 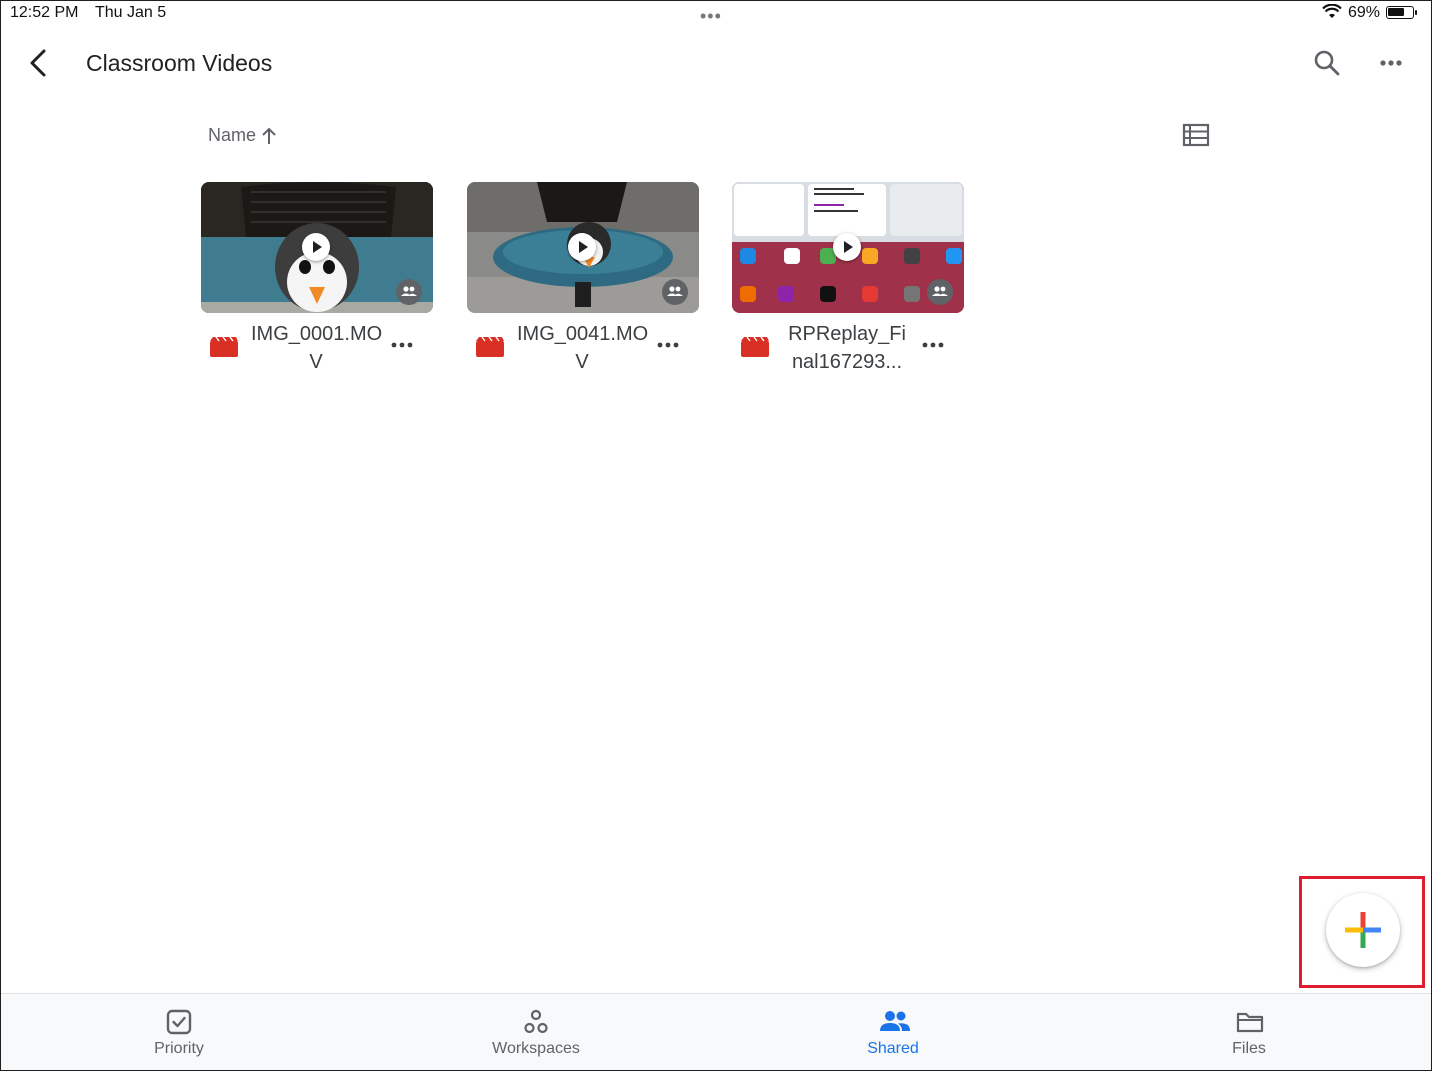 I want to click on nav-label: Priority, so click(x=179, y=1048).